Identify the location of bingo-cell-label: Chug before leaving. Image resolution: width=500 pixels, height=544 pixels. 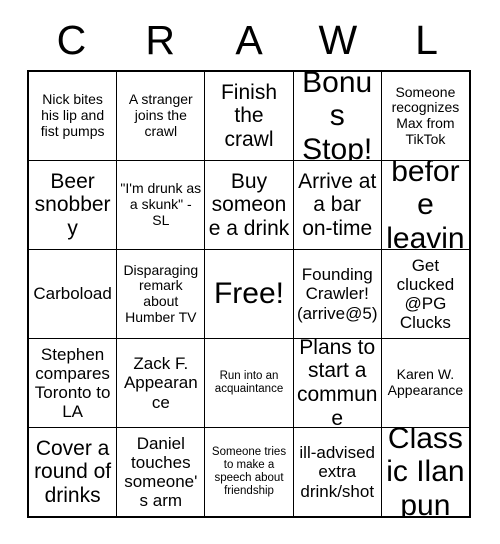
(425, 205).